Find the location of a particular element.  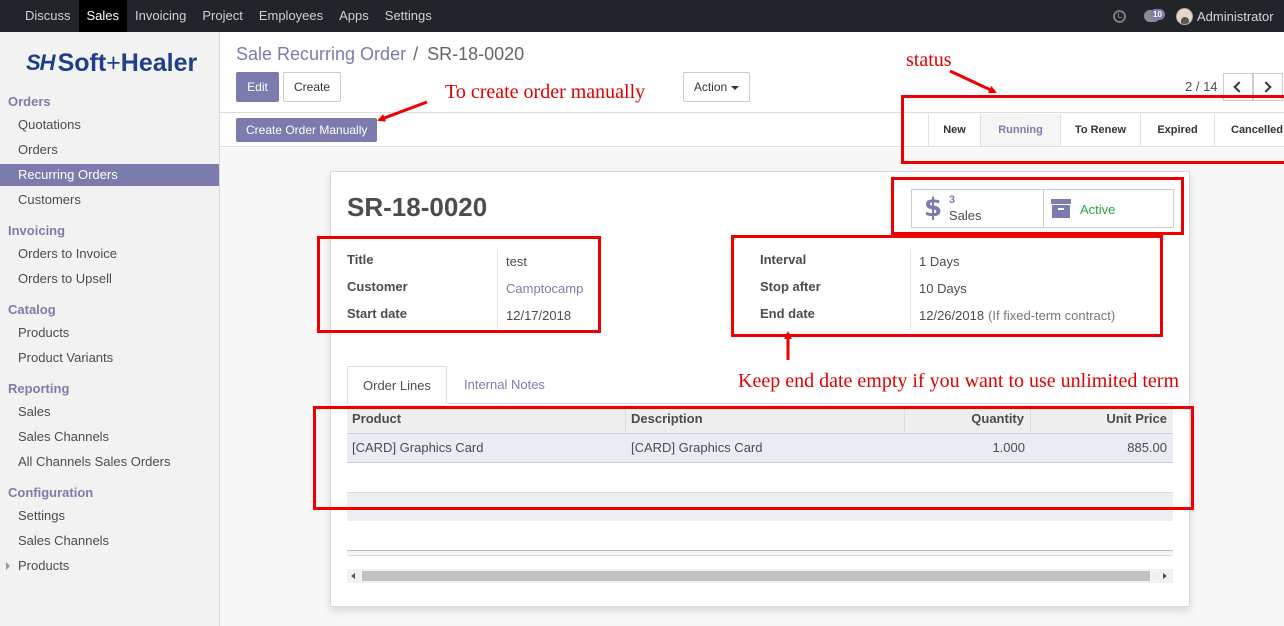

edit-button: Edit is located at coordinates (257, 87).